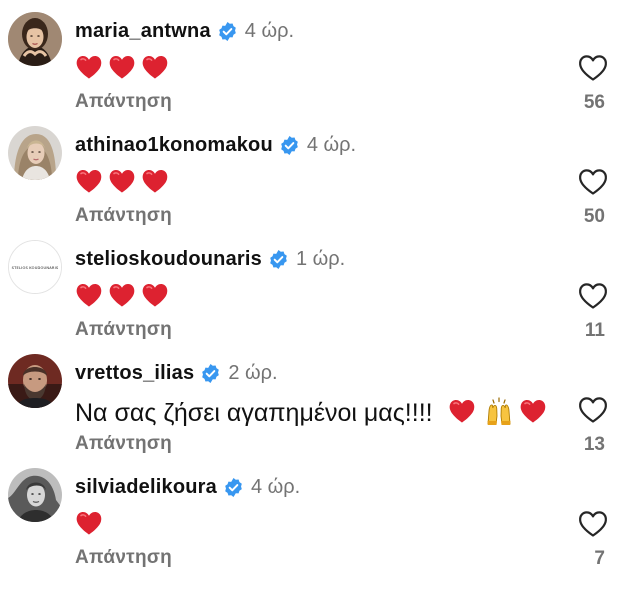  I want to click on woman-bw-avatar-icon, so click(35, 495).